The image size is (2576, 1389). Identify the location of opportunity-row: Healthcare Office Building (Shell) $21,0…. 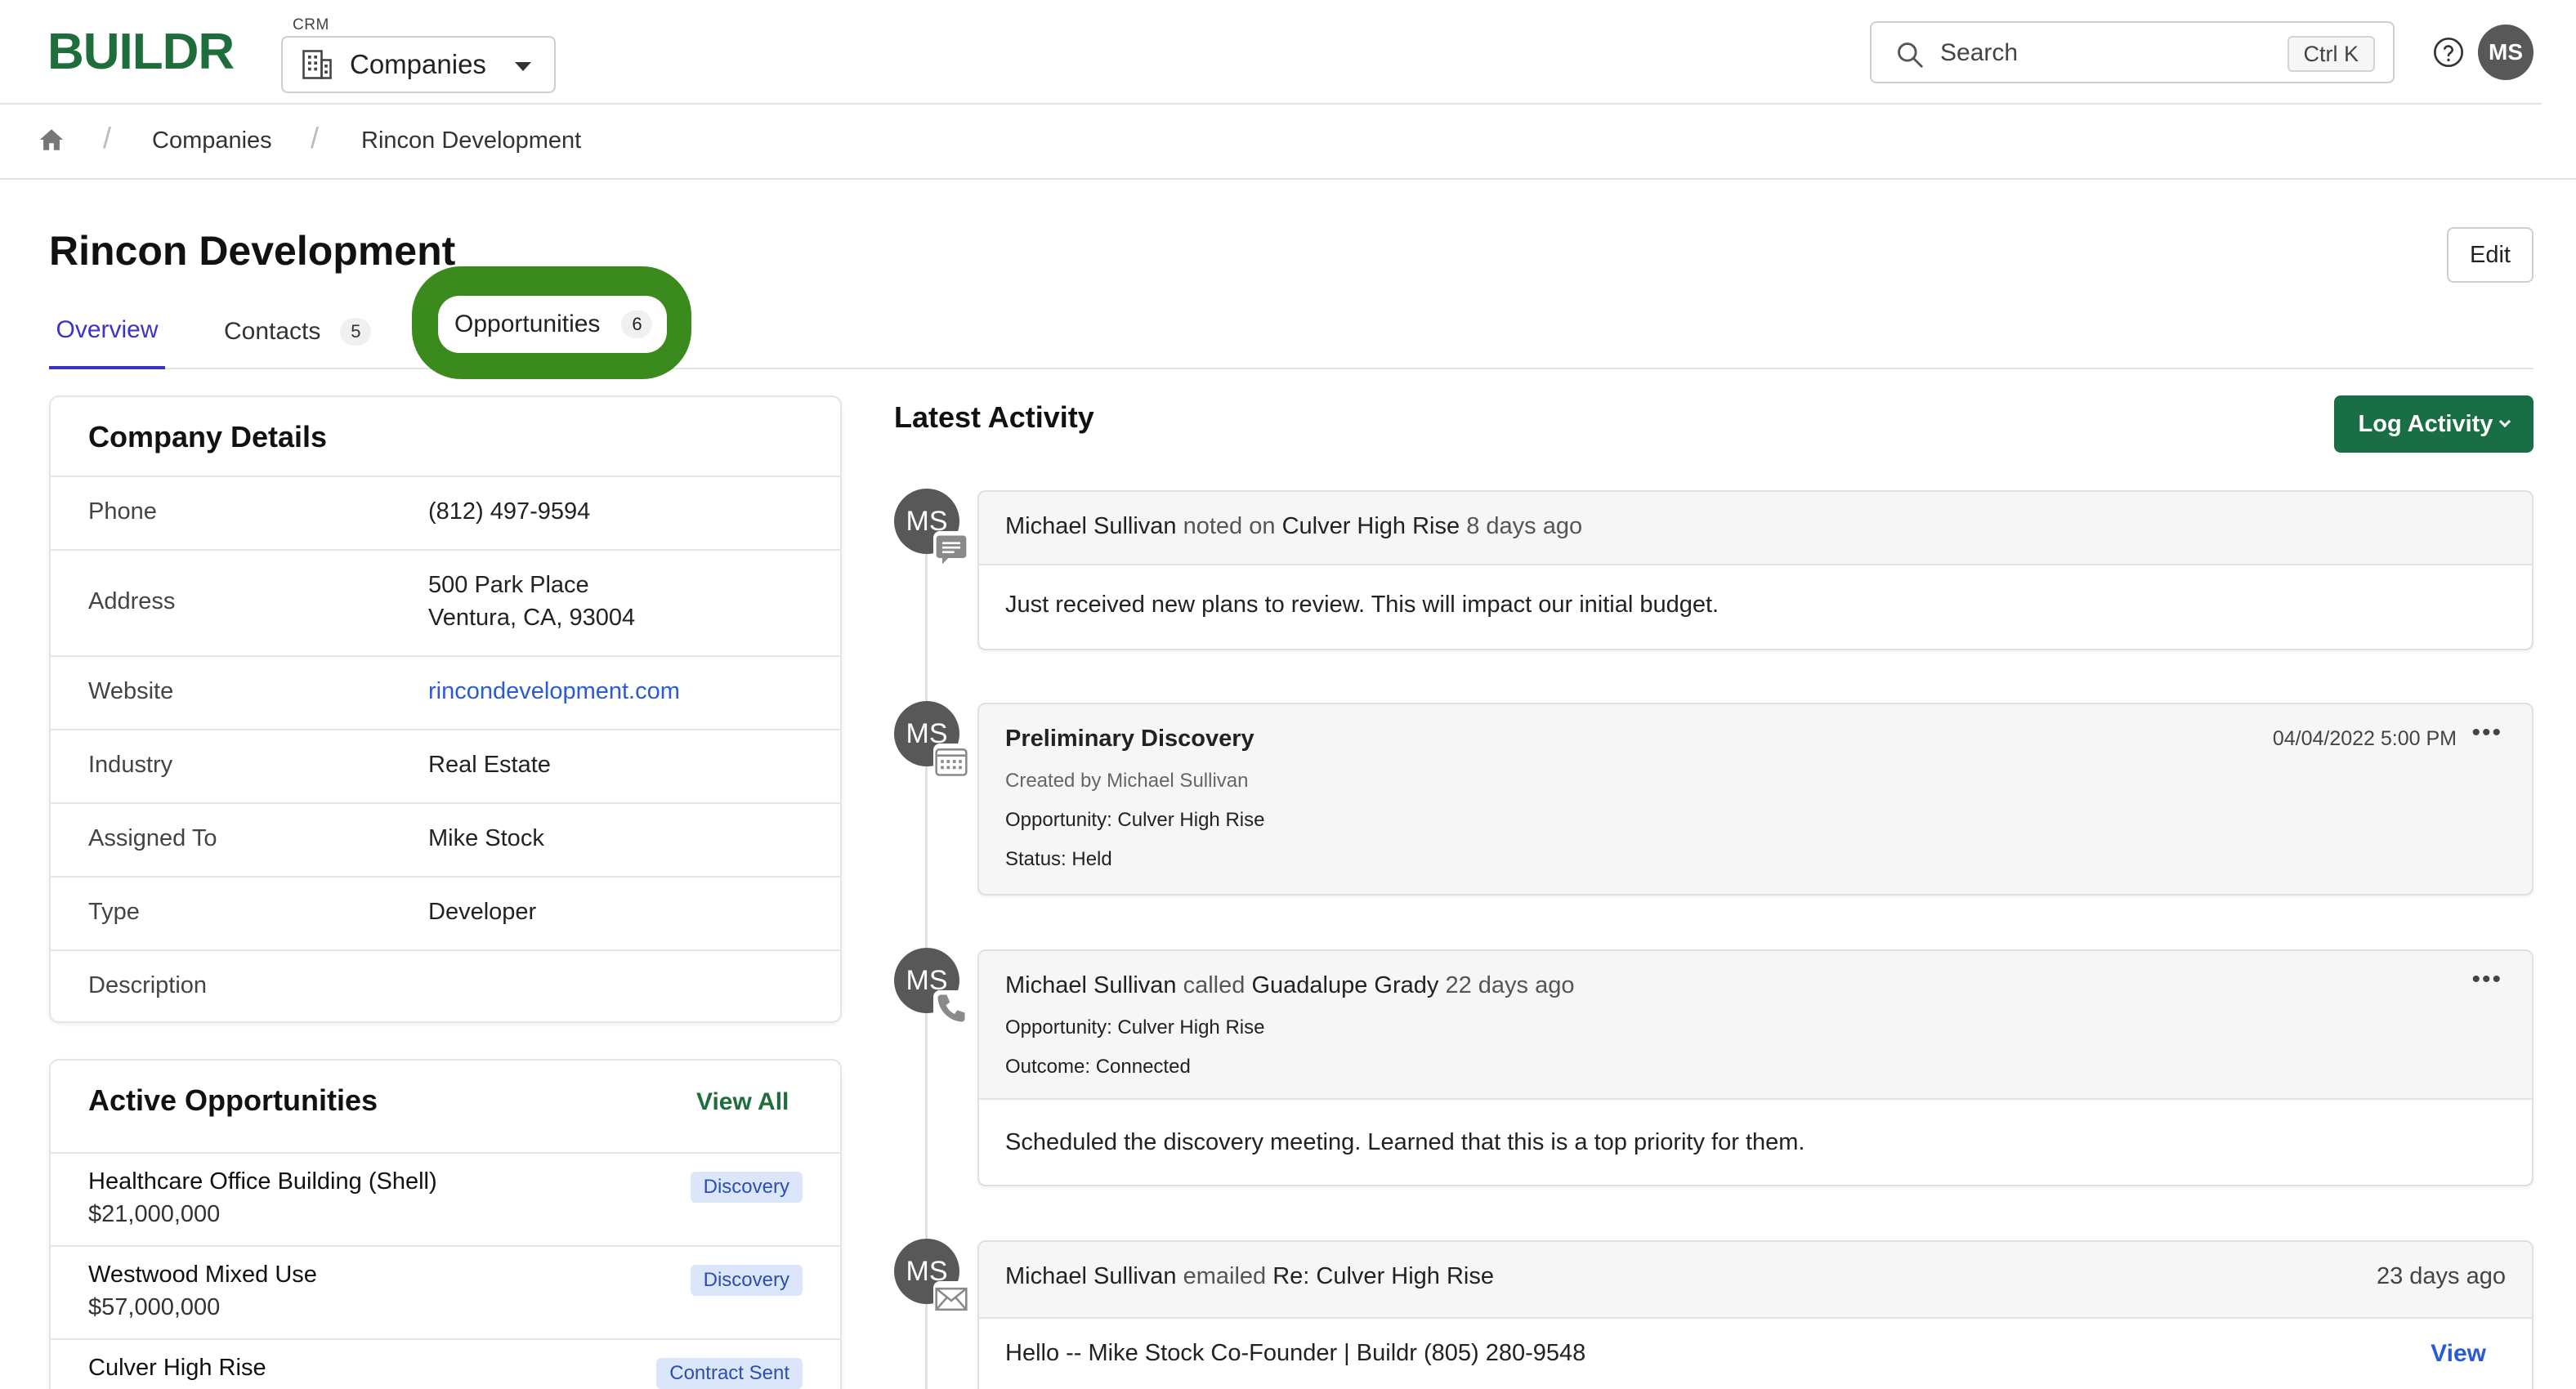
(446, 1198).